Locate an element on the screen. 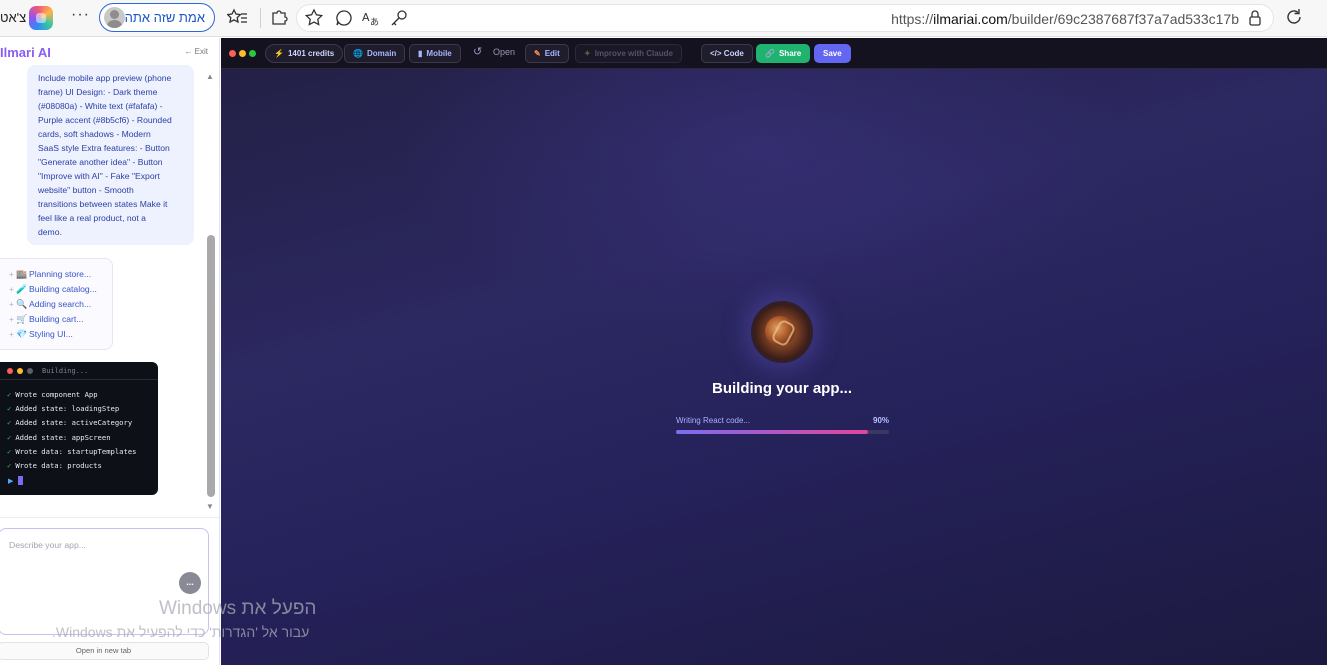  phone-icon: ▮ is located at coordinates (420, 53).